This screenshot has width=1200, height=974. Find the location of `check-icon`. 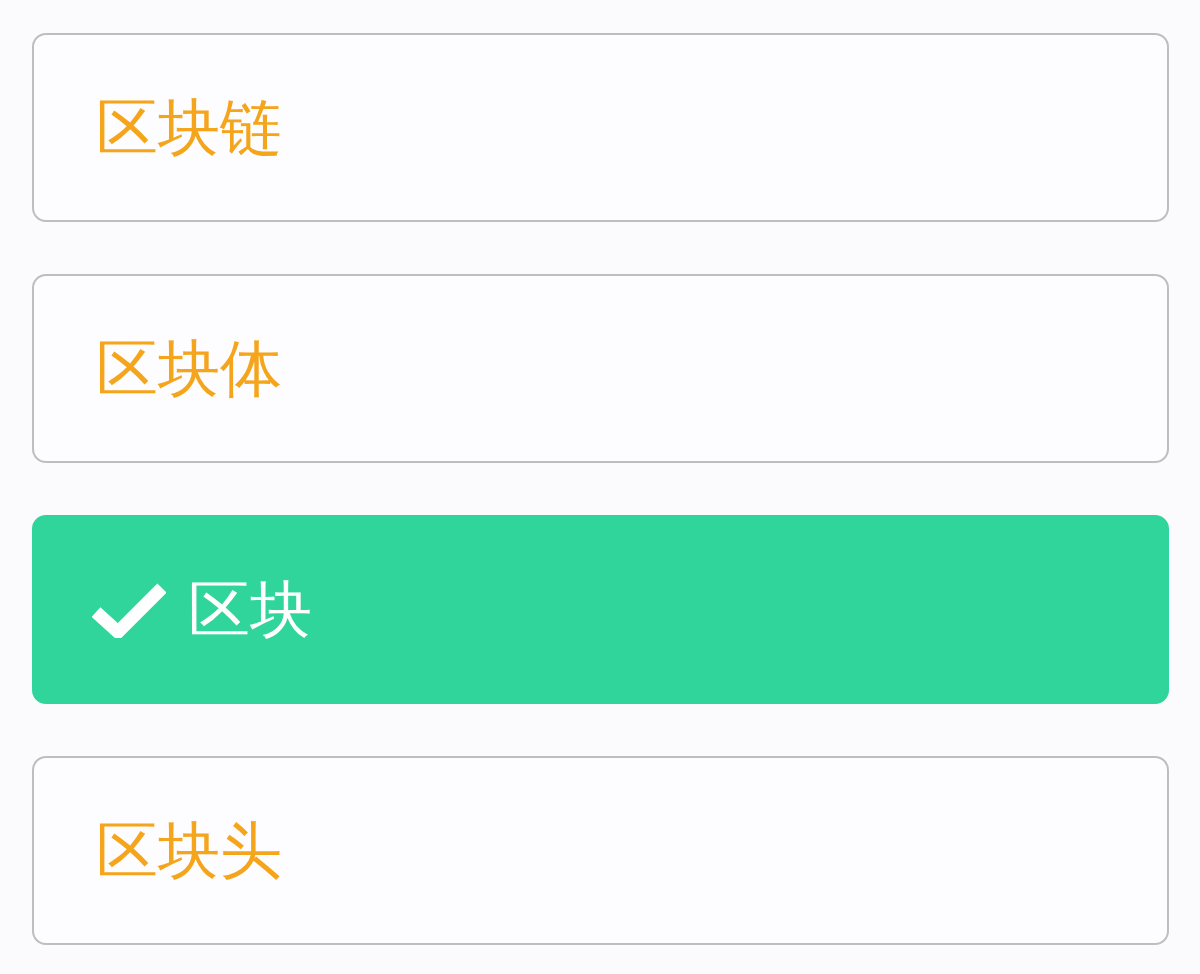

check-icon is located at coordinates (129, 609).